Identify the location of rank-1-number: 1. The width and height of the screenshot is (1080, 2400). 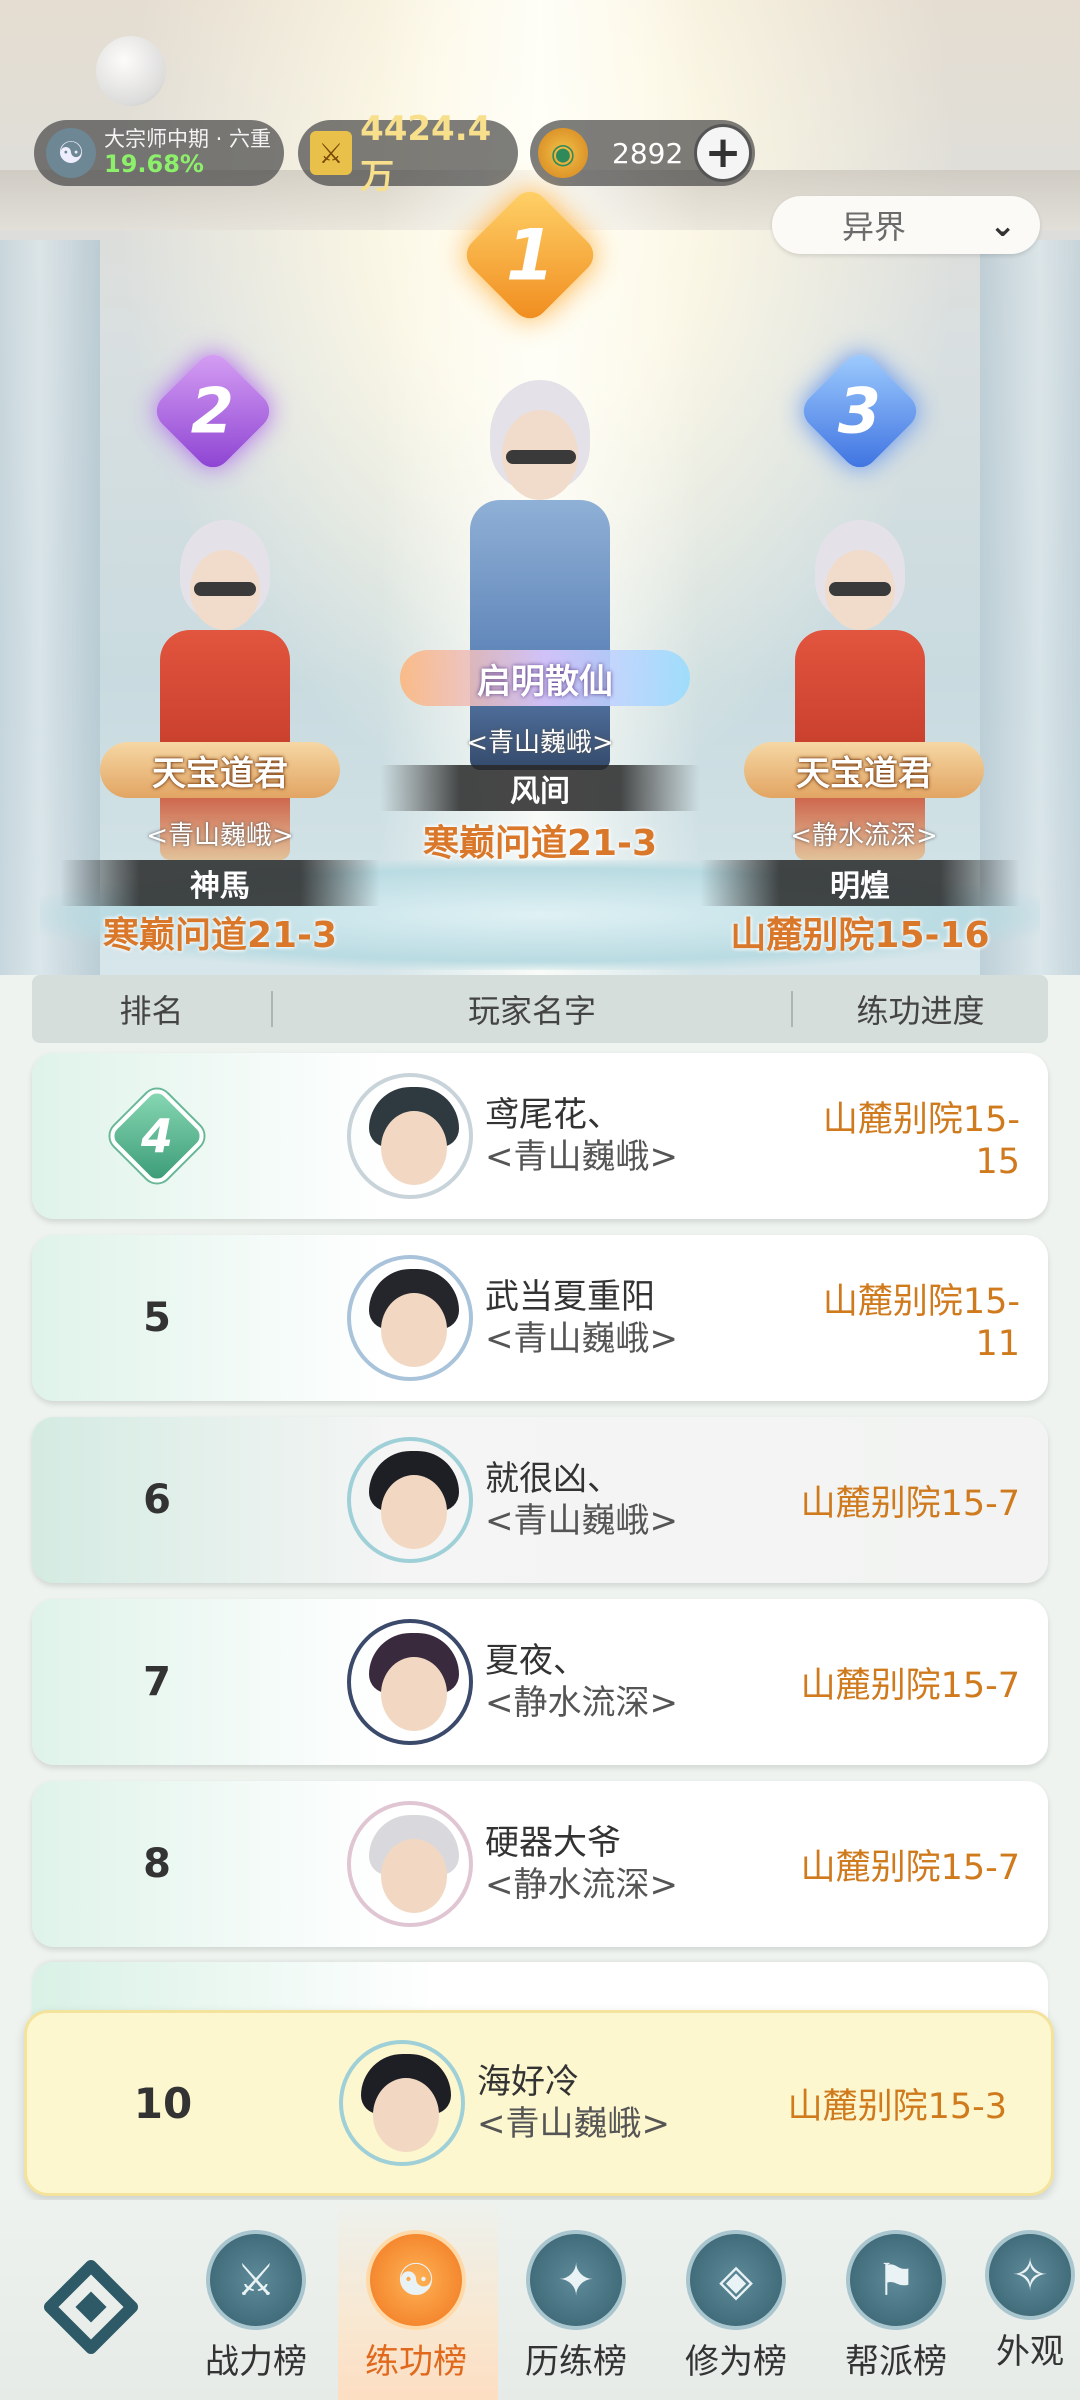
(530, 255).